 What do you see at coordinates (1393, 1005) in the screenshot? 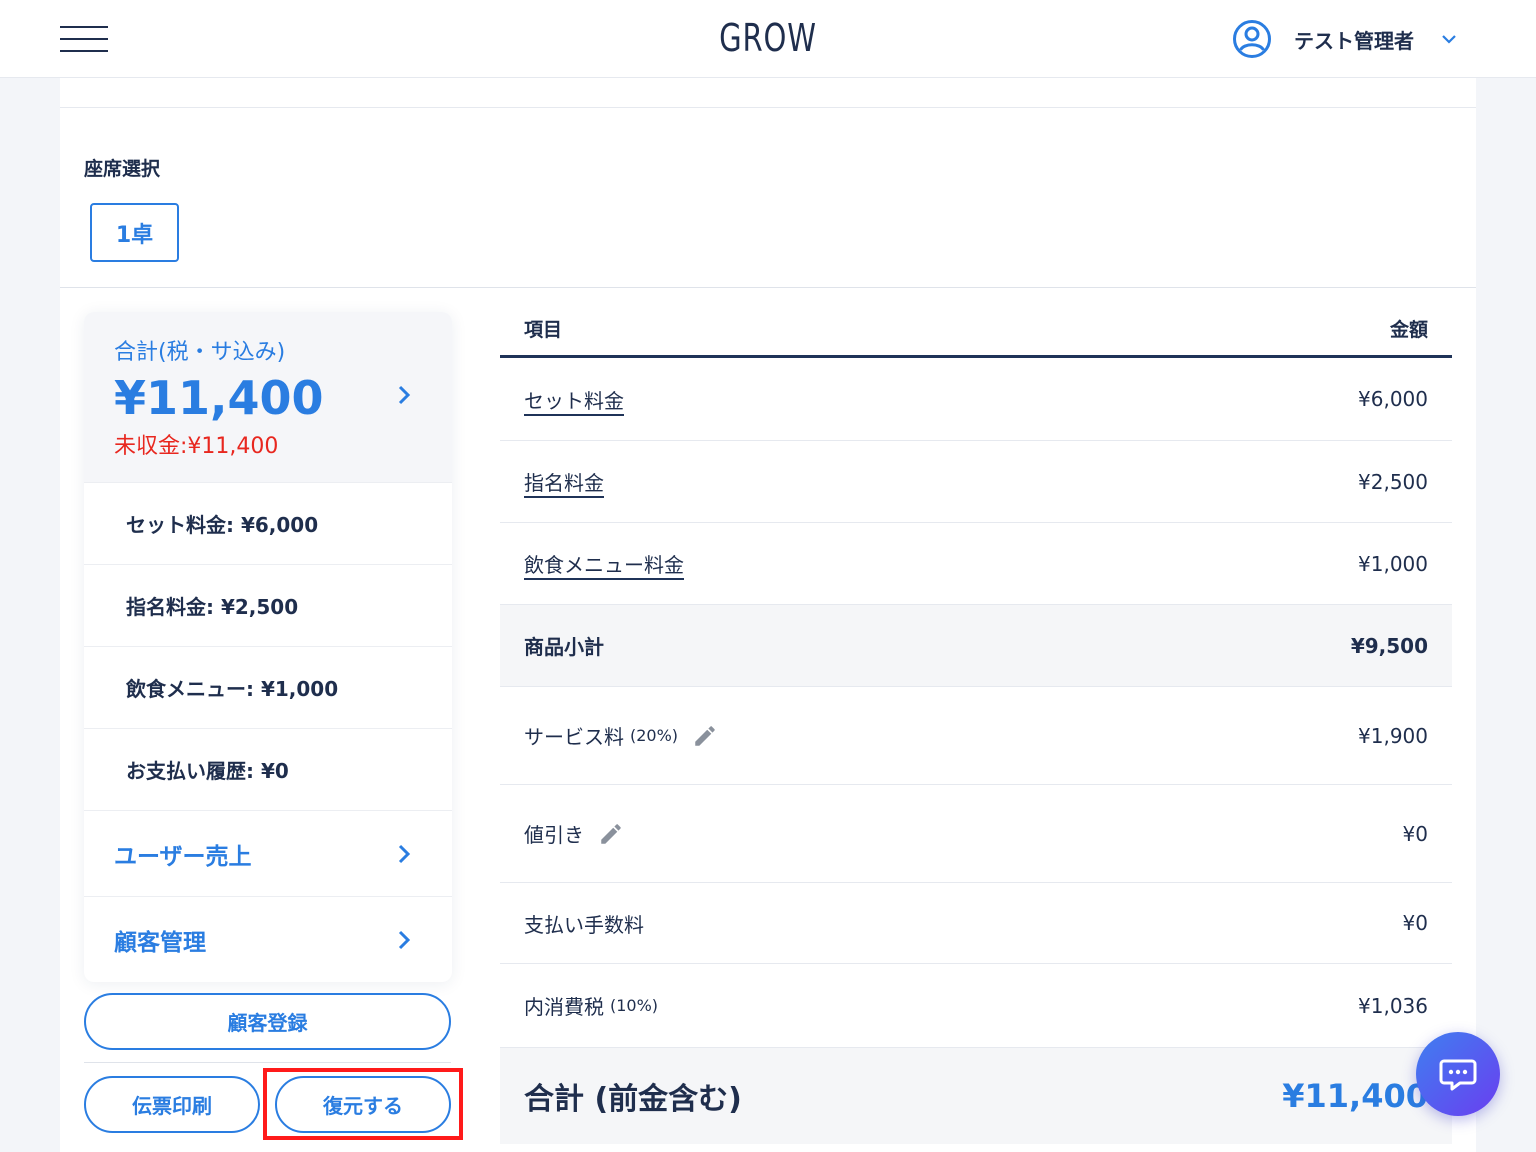
I see `tax-amount: ¥1,036` at bounding box center [1393, 1005].